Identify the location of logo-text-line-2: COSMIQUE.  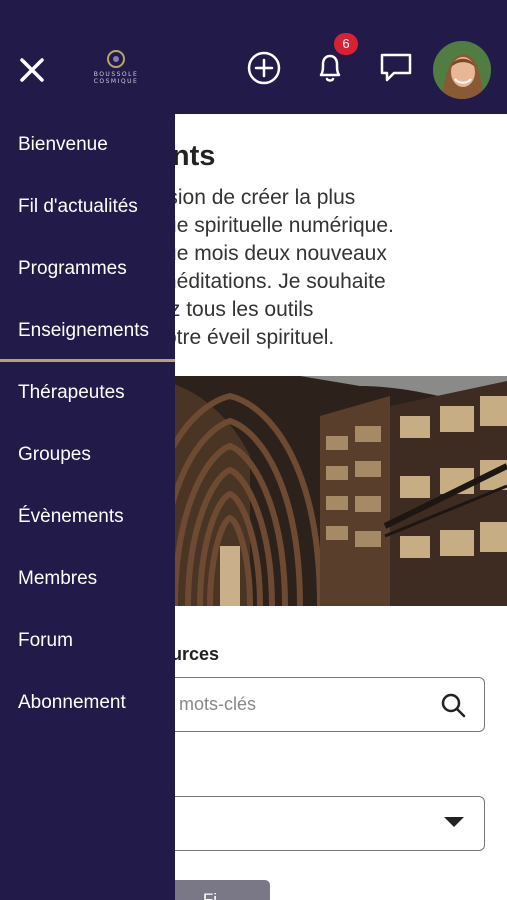
(116, 81).